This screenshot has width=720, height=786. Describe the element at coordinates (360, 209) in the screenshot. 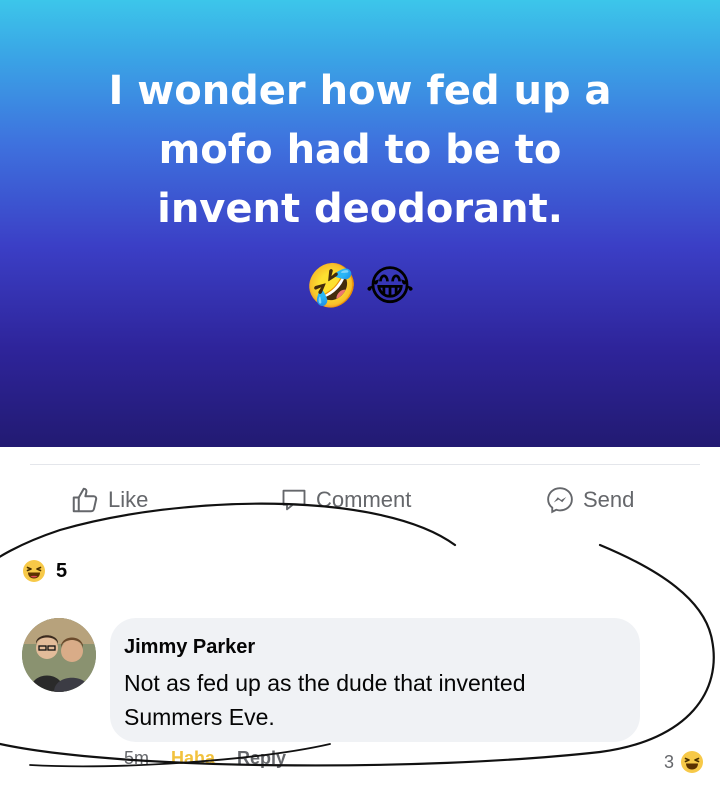

I see `post-line: invent deodorant.` at that location.